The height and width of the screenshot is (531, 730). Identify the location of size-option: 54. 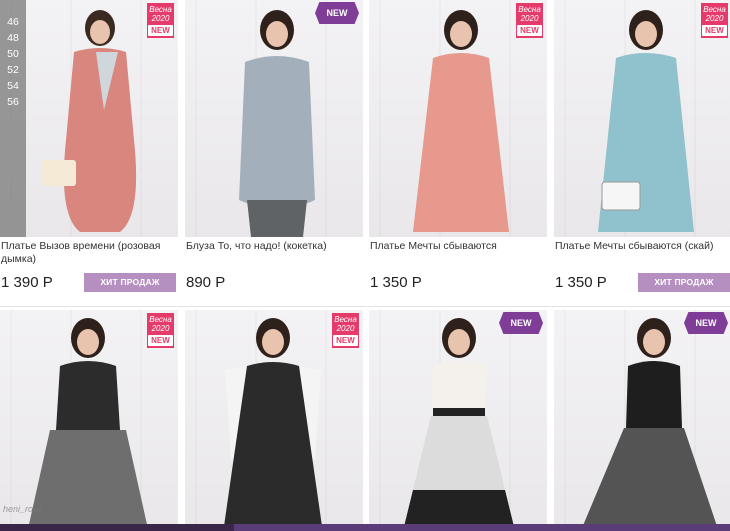
(13, 86).